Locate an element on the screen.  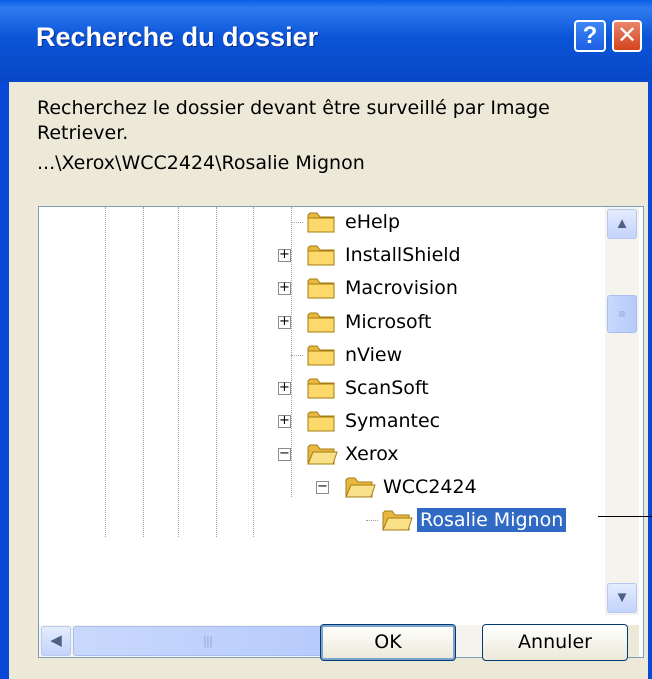
window-title: Recherche du dossier is located at coordinates (177, 37).